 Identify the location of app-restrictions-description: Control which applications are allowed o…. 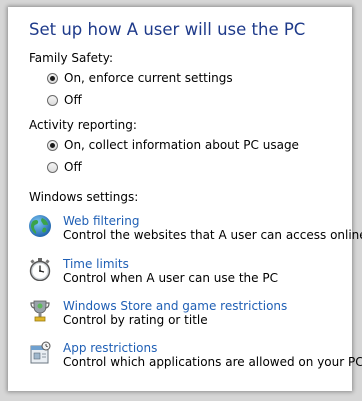
(212, 362).